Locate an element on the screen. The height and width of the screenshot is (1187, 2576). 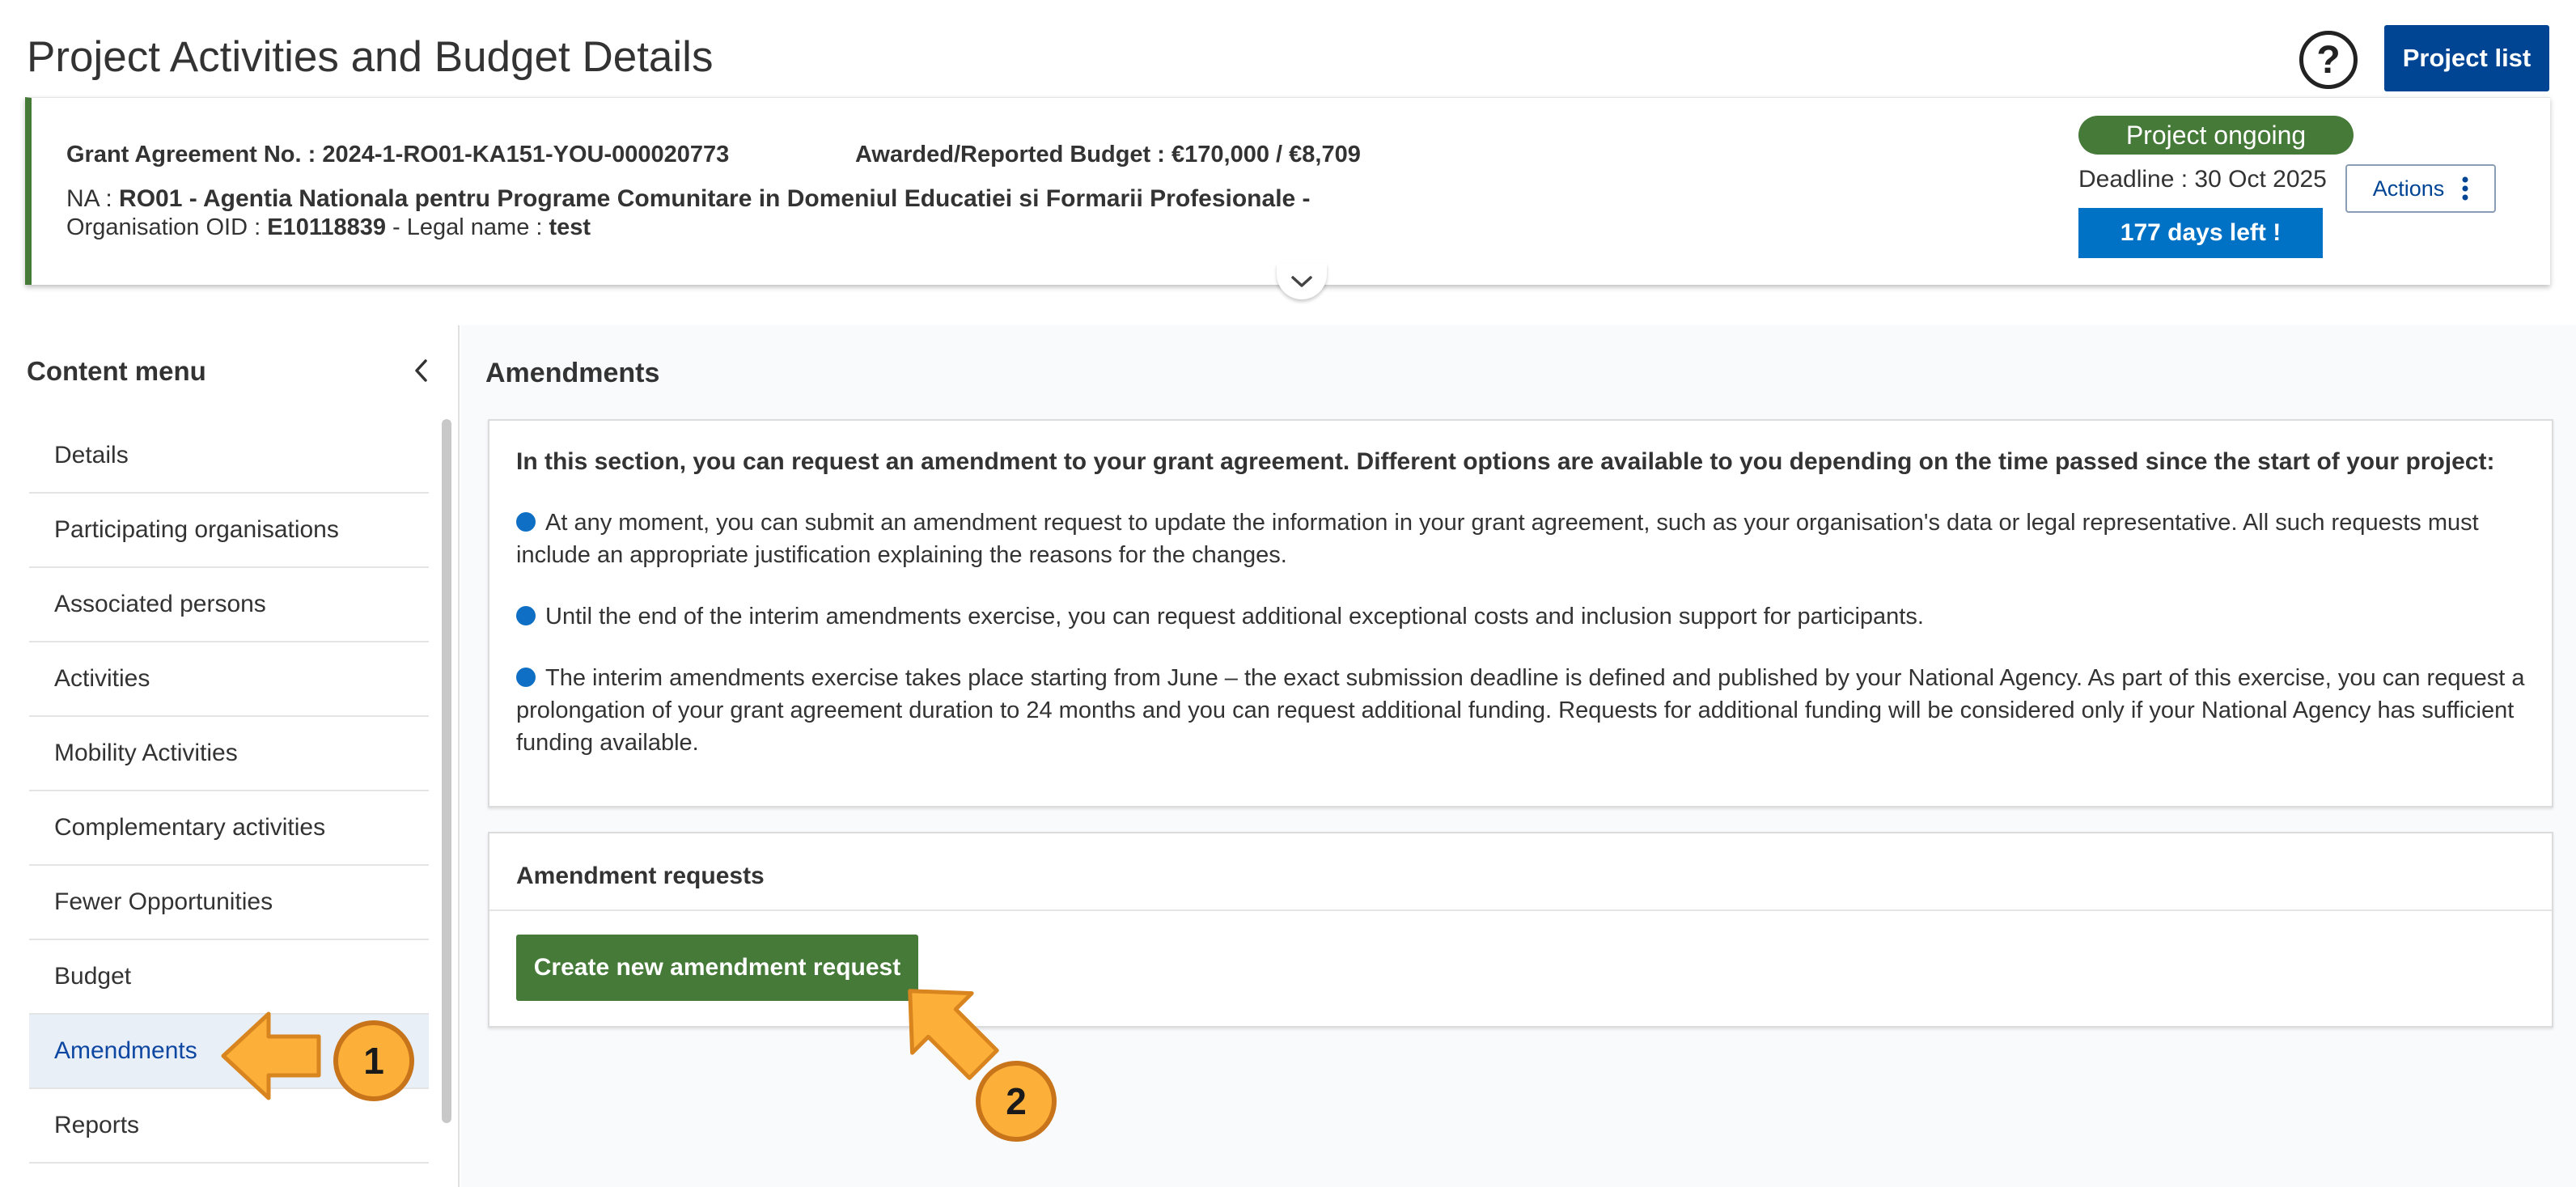
sidebar-item-fewer-opportunities: Fewer Opportunities is located at coordinates (229, 903).